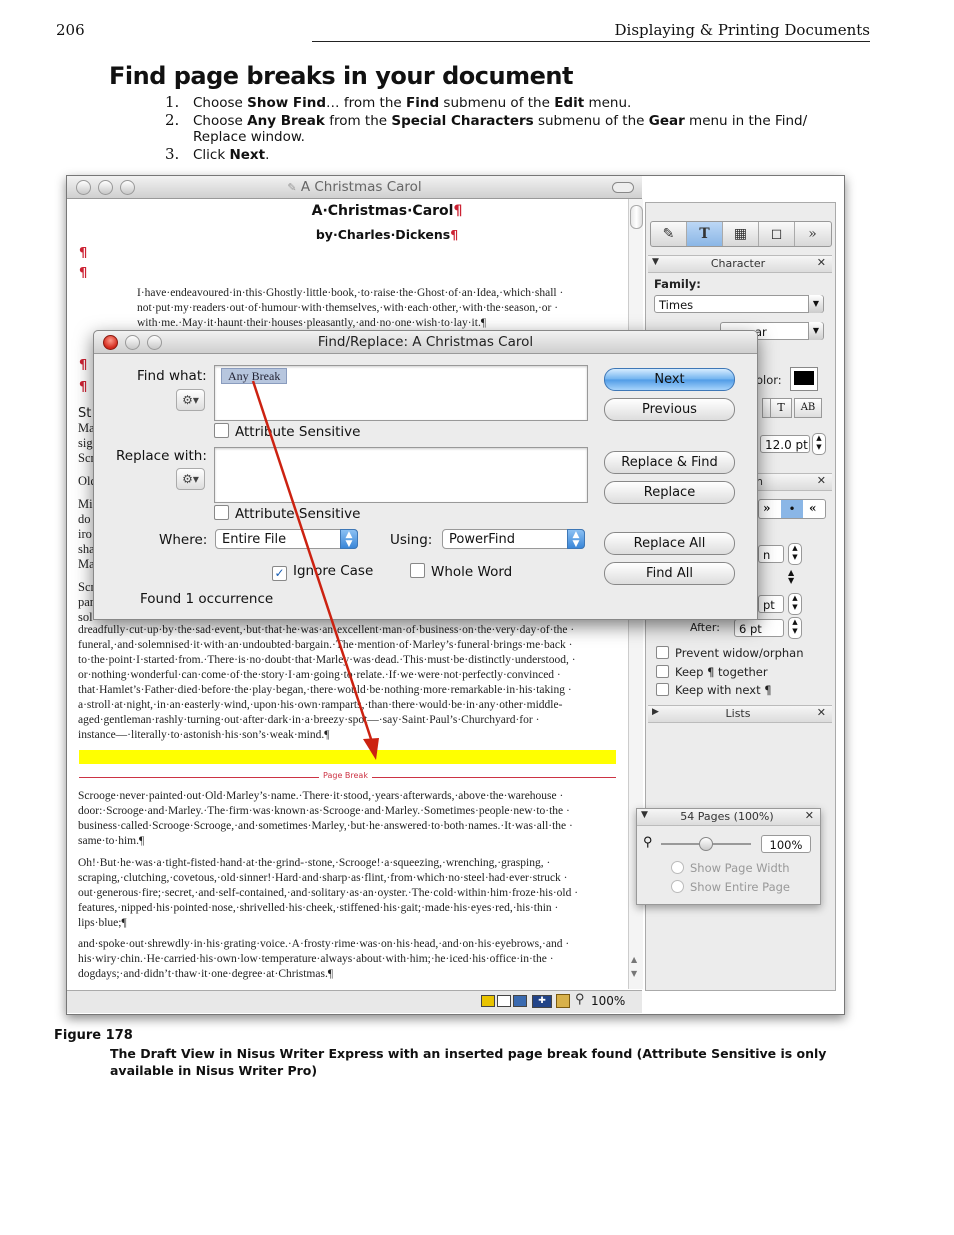 This screenshot has width=954, height=1235. Describe the element at coordinates (172, 102) in the screenshot. I see `step-number: 1.` at that location.